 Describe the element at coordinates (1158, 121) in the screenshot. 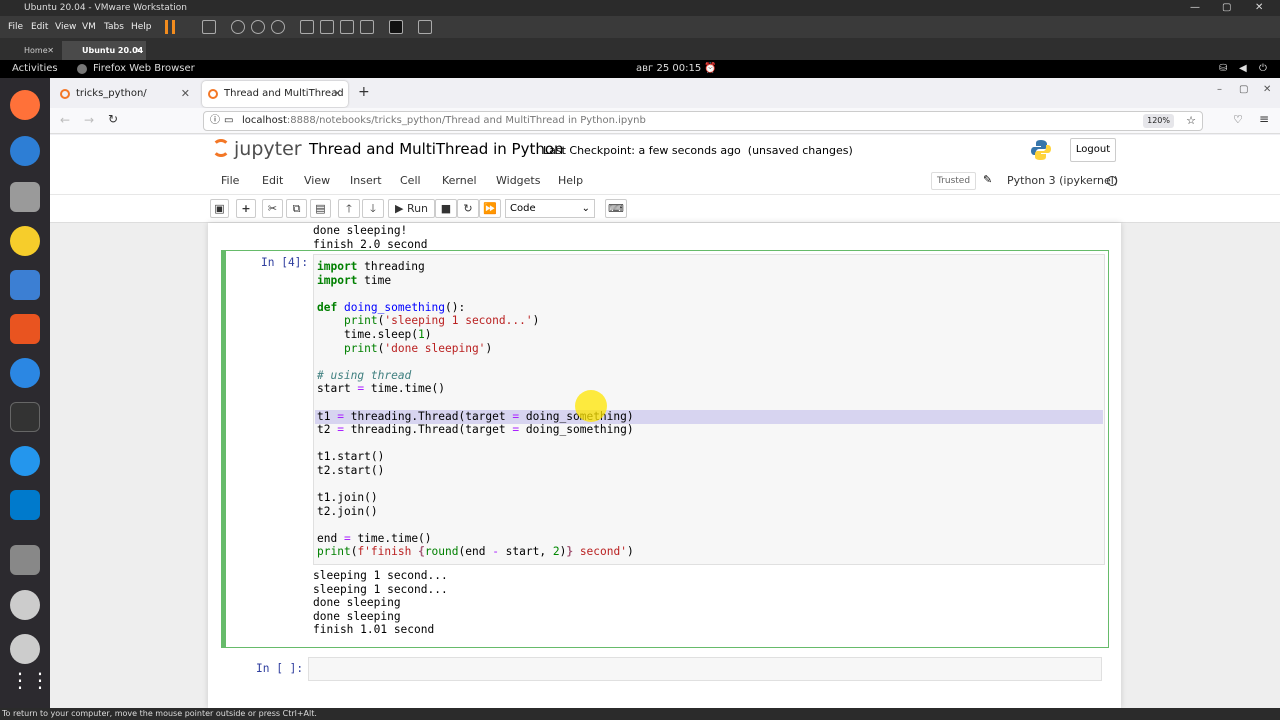

I see `zoom-level: 120%` at that location.